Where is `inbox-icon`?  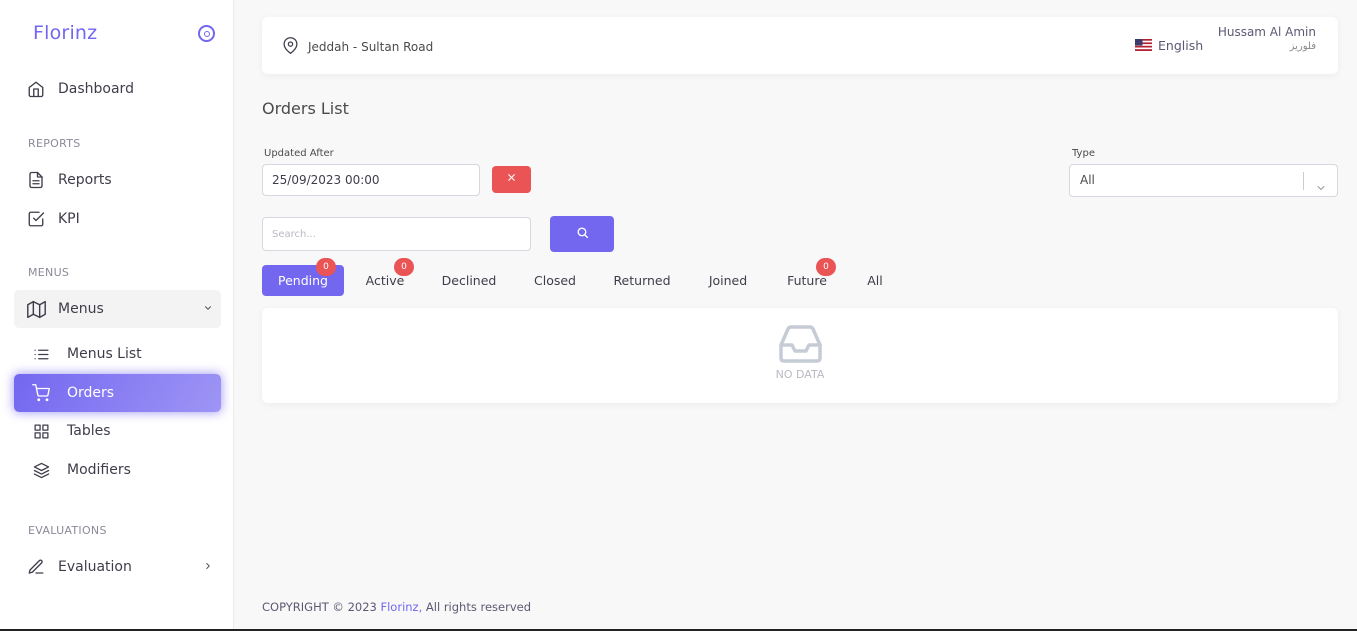
inbox-icon is located at coordinates (800, 346).